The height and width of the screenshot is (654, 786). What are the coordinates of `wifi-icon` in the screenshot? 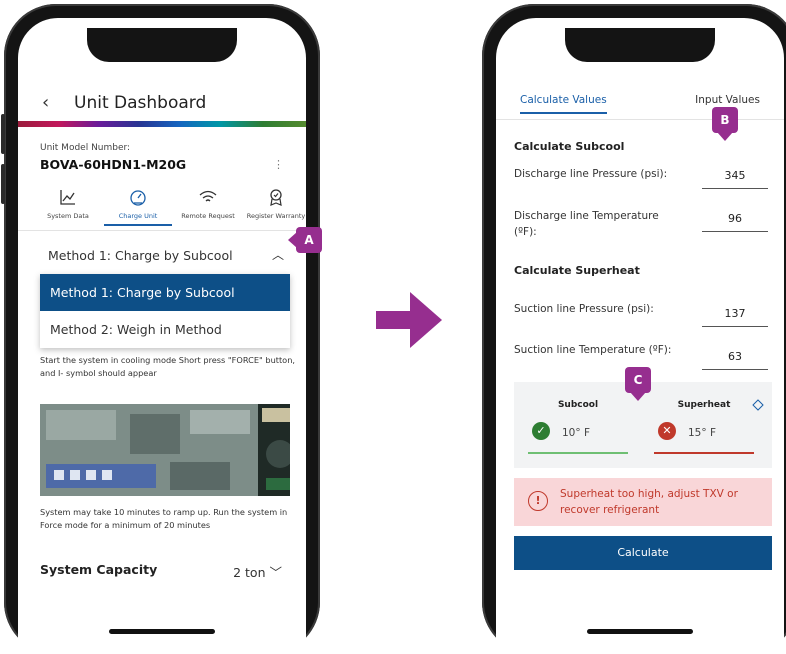 It's located at (208, 197).